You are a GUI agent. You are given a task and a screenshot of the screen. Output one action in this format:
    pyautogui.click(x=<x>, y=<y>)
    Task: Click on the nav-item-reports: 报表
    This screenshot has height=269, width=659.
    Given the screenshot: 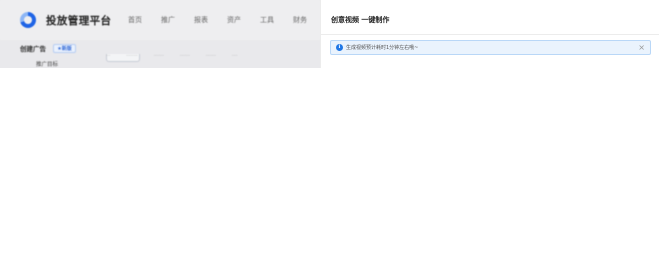 What is the action you would take?
    pyautogui.click(x=201, y=20)
    